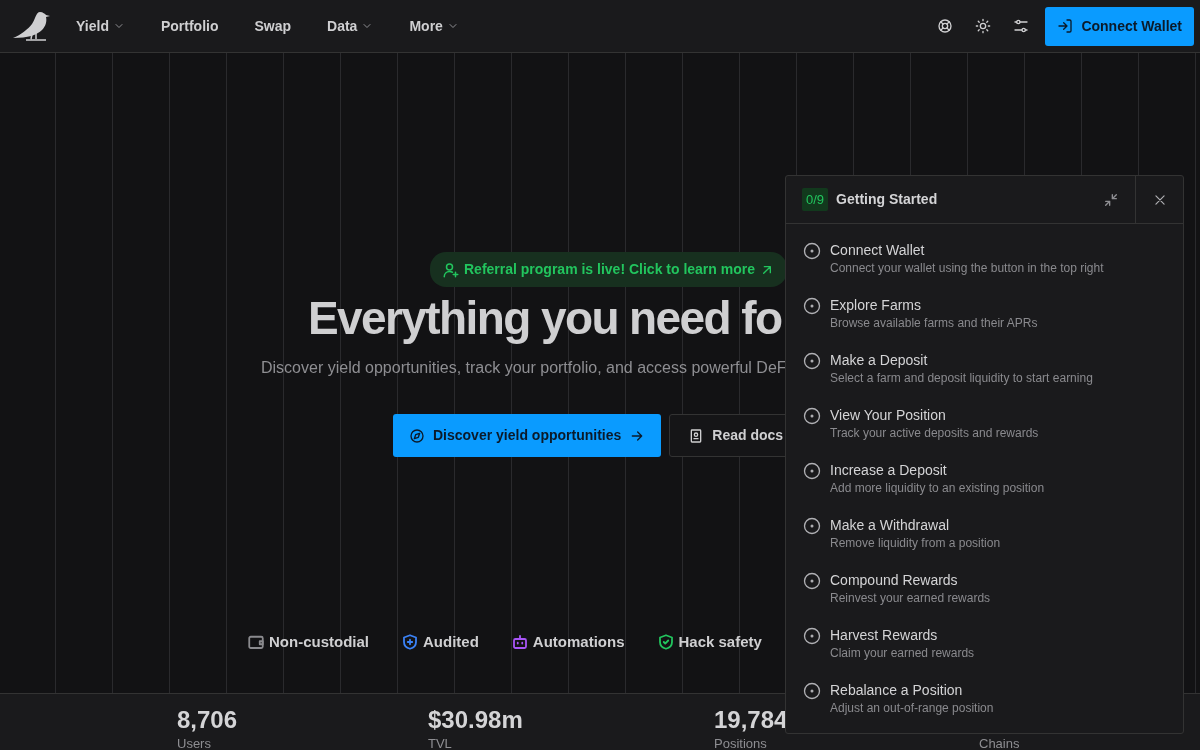 The image size is (1200, 750). What do you see at coordinates (1119, 26) in the screenshot?
I see `connect-wallet-button: Connect Wallet` at bounding box center [1119, 26].